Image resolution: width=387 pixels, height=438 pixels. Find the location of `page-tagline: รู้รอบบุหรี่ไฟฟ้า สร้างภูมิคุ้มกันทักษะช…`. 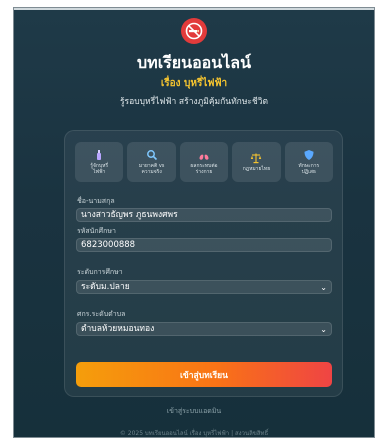

page-tagline: รู้รอบบุหรี่ไฟฟ้า สร้างภูมิคุ้มกันทักษะช… is located at coordinates (194, 102).